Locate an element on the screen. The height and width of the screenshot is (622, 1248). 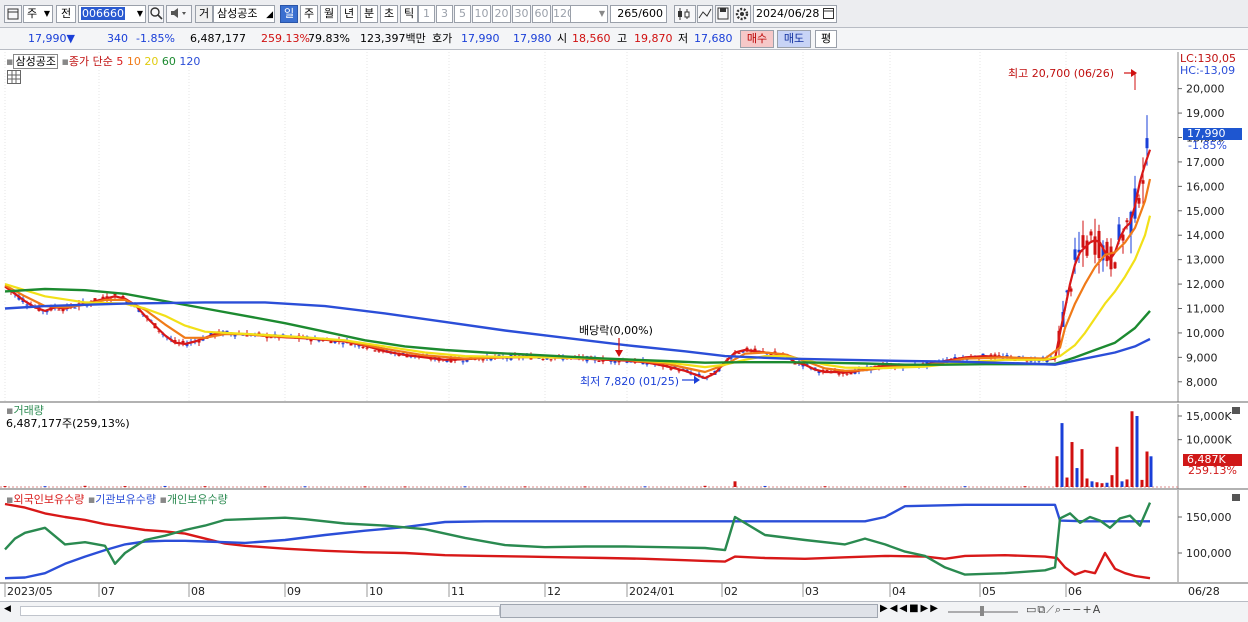
x-tick-label: 2023/05 is located at coordinates (30, 591).